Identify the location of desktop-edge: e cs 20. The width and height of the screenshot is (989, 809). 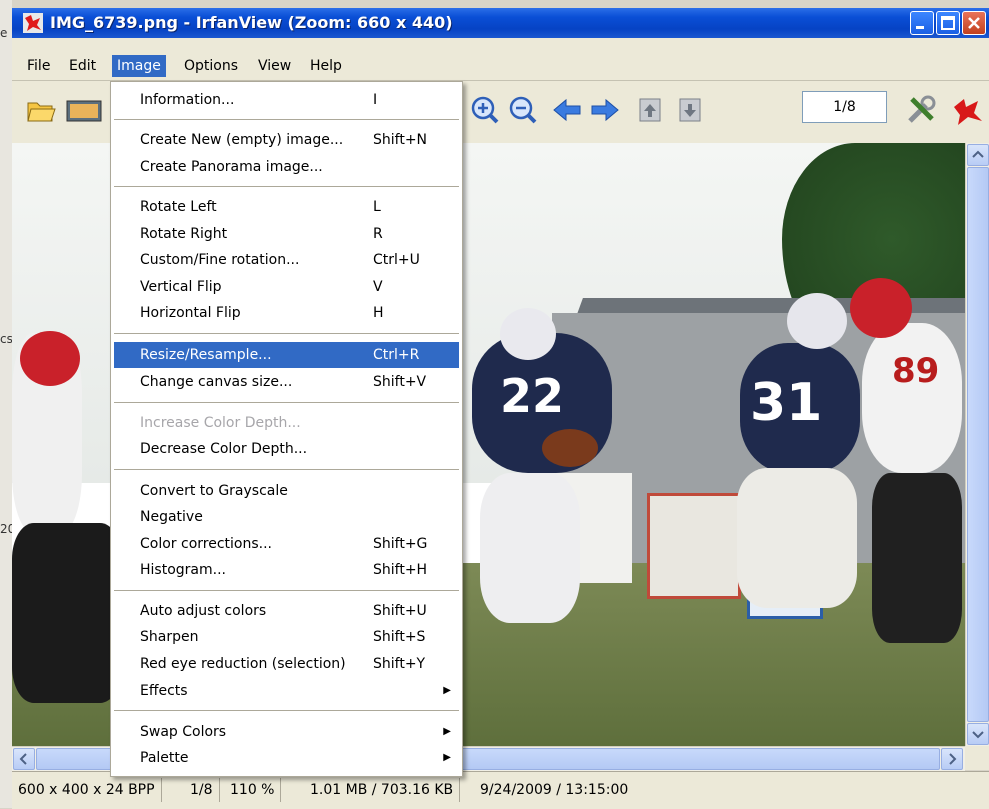
(7, 404).